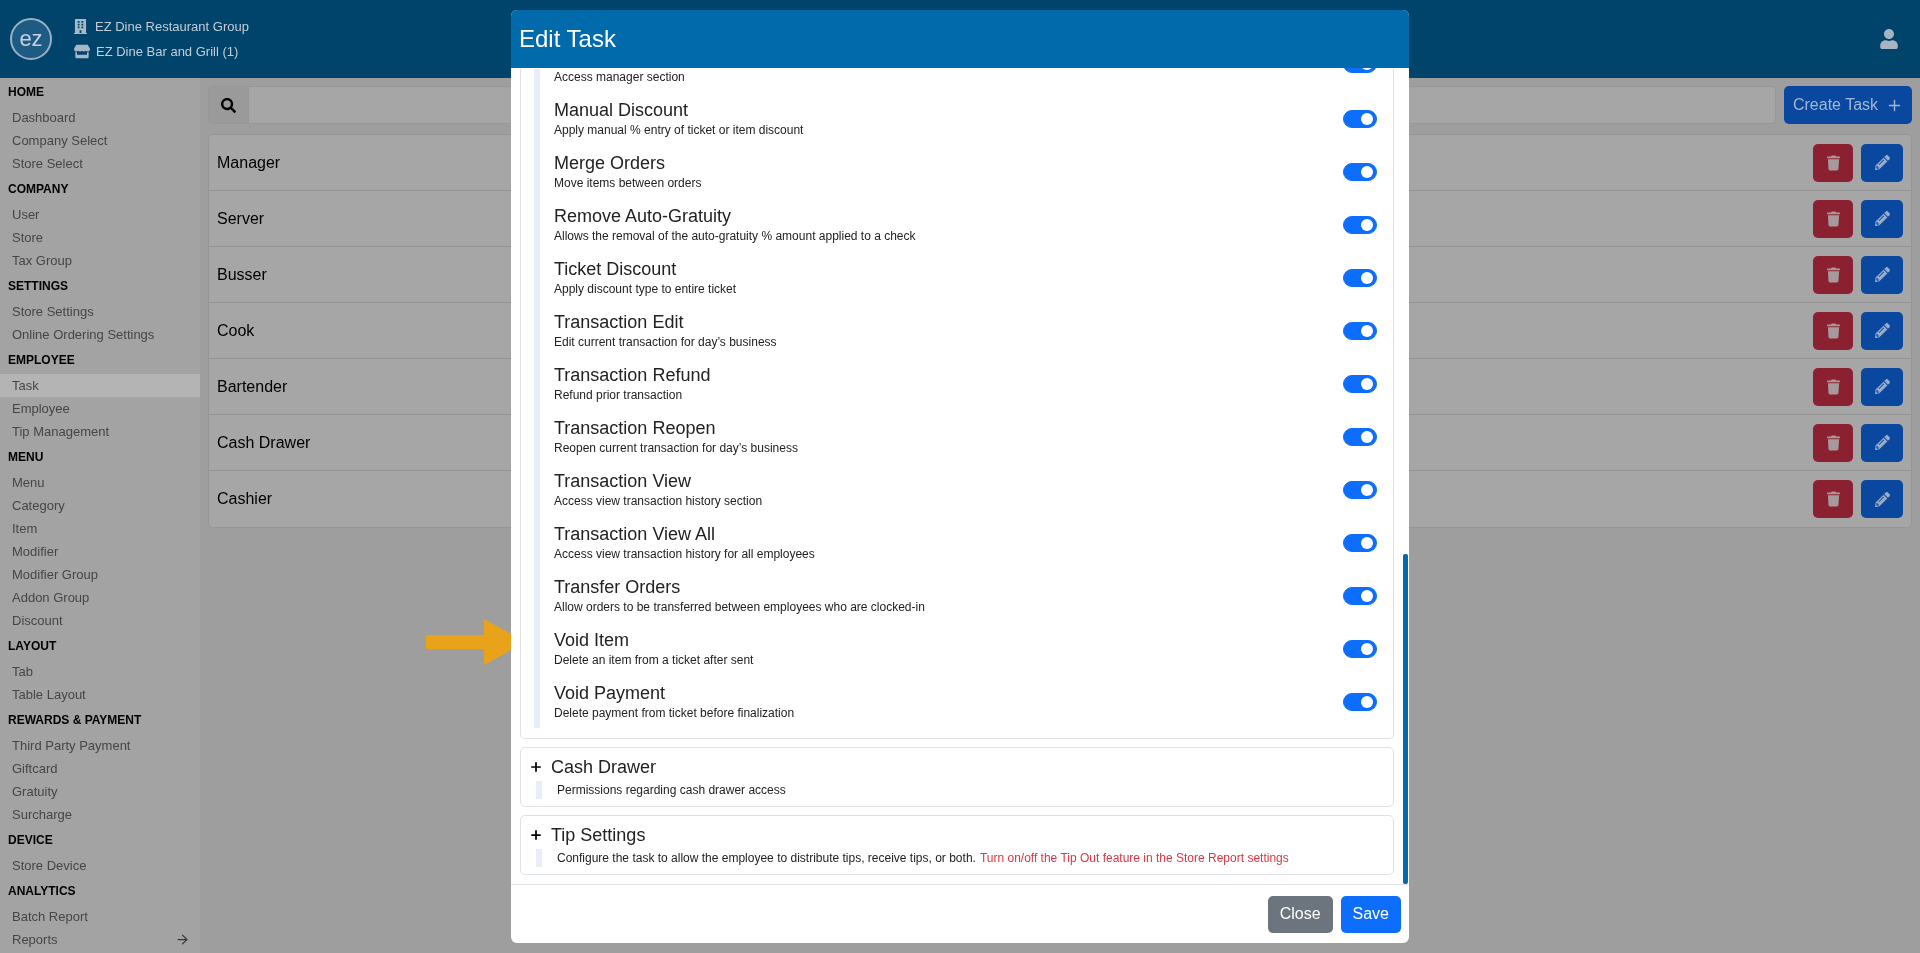 This screenshot has height=953, width=1920. I want to click on permission-description: Delete payment from ticket before finalization, so click(675, 713).